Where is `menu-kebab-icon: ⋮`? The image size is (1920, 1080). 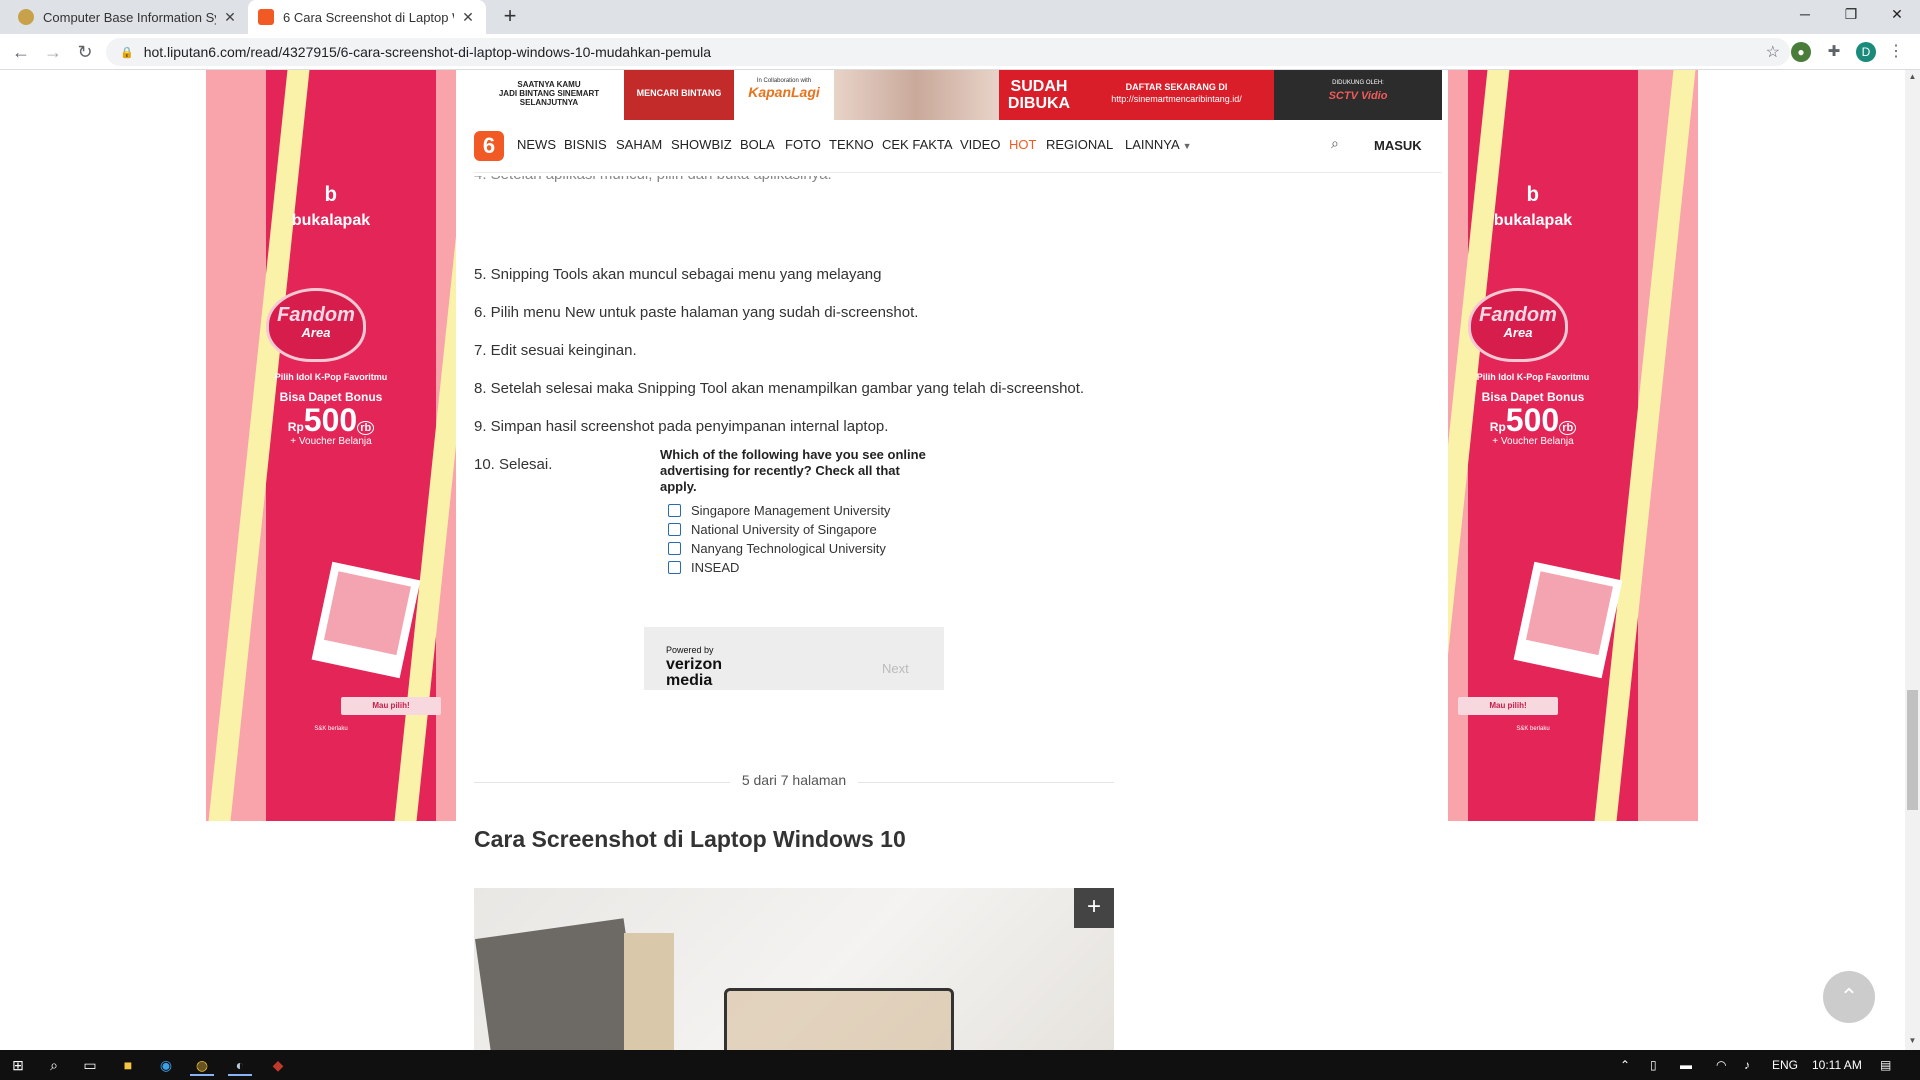 menu-kebab-icon: ⋮ is located at coordinates (1896, 52).